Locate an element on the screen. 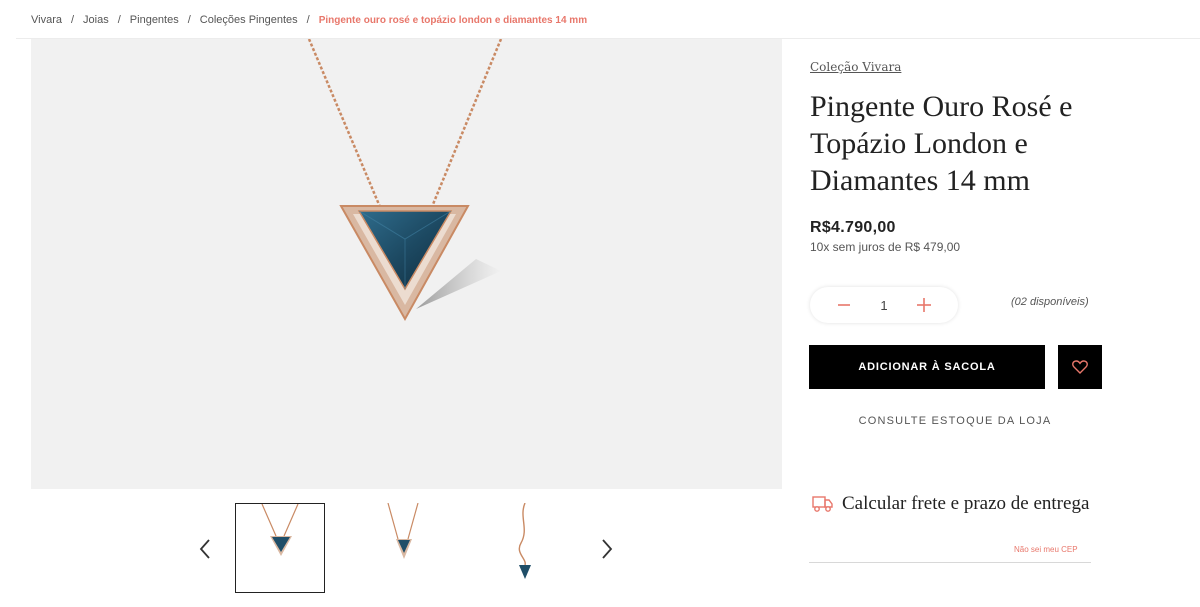 The width and height of the screenshot is (1200, 607). decrease-quantity-button is located at coordinates (844, 305).